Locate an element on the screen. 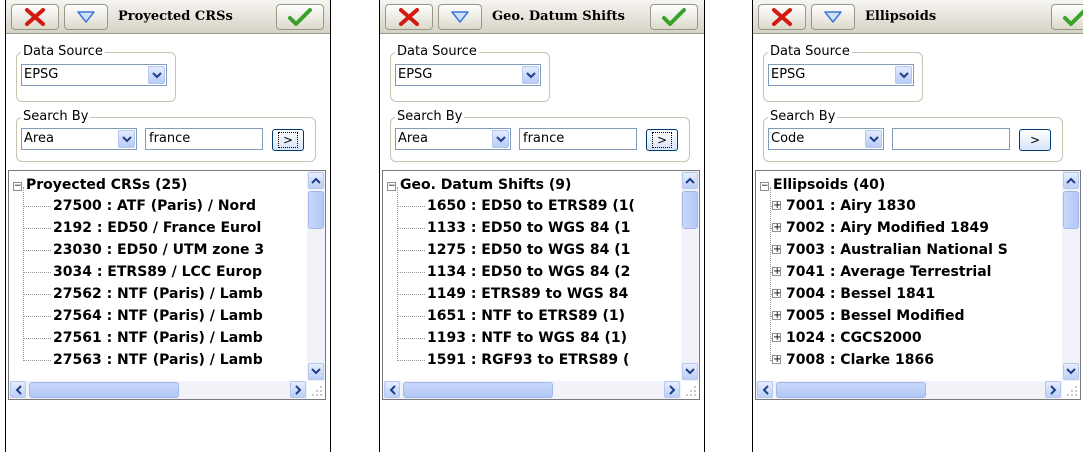 This screenshot has width=1083, height=452. chevron-right-icon is located at coordinates (297, 389).